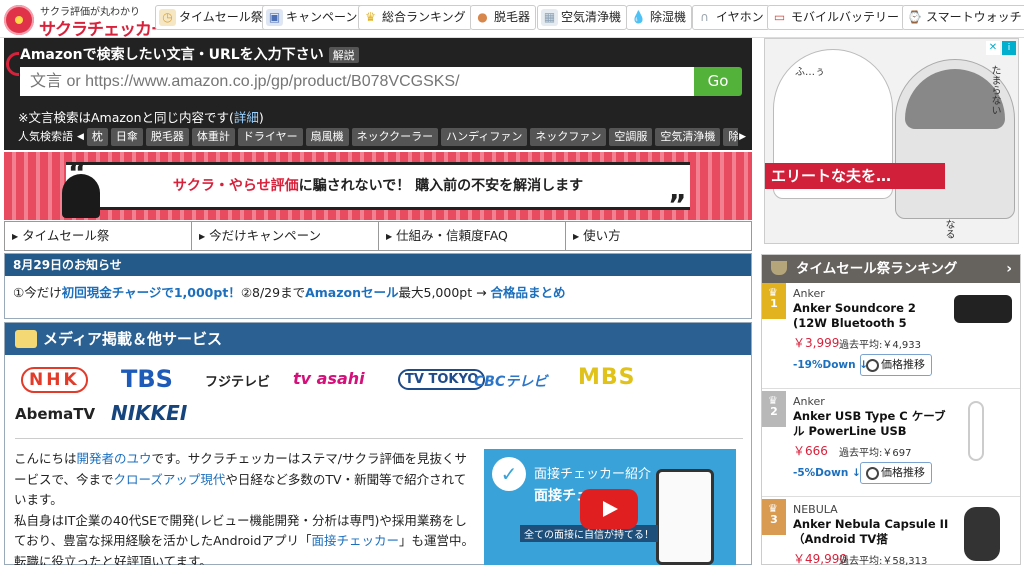  What do you see at coordinates (12, 64) in the screenshot?
I see `curl-arrow-icon` at bounding box center [12, 64].